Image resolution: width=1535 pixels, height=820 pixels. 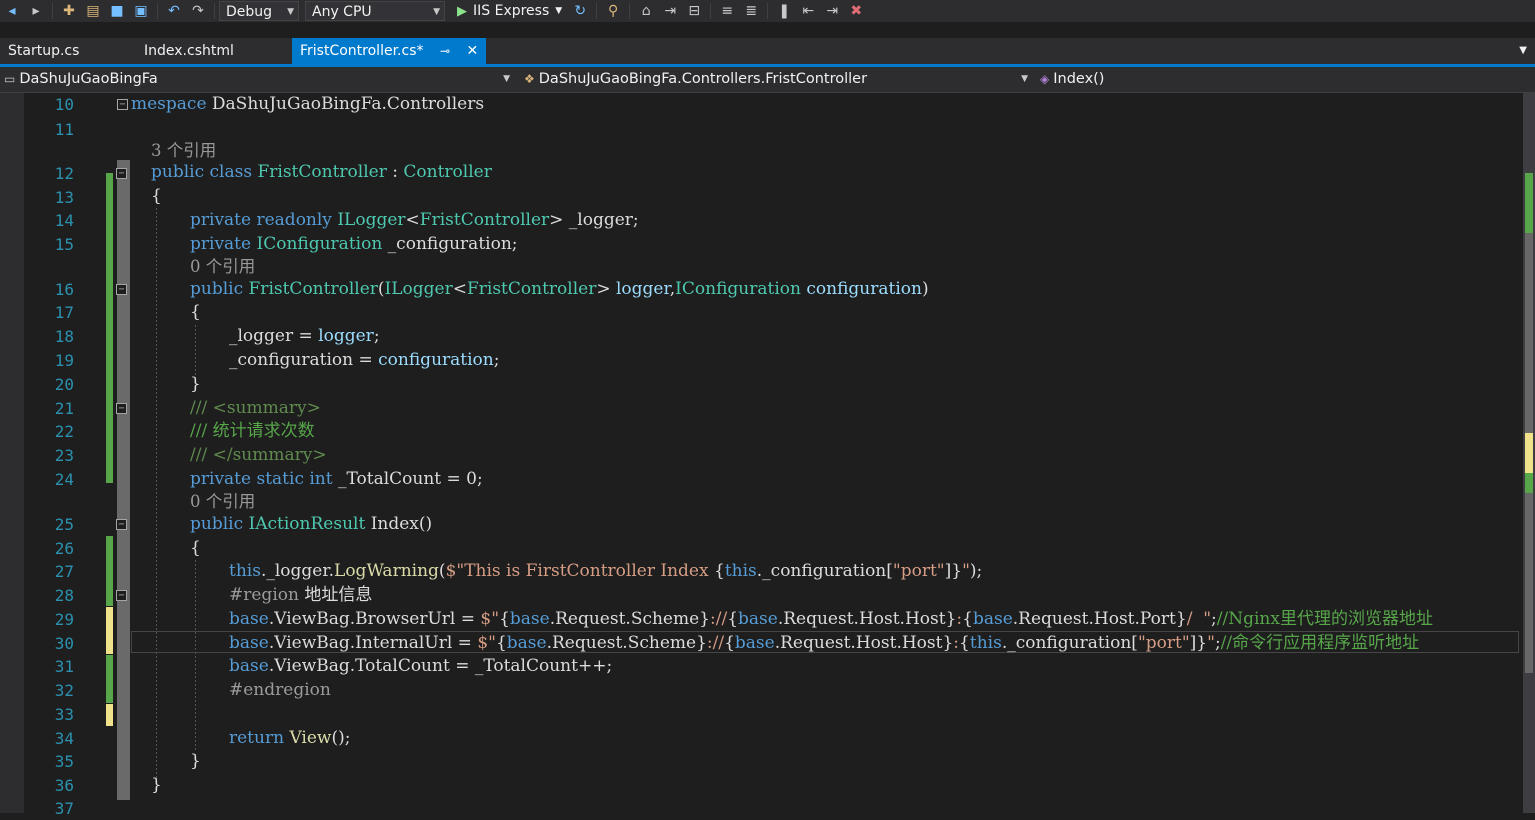 I want to click on back-icon: ◂, so click(x=12, y=11).